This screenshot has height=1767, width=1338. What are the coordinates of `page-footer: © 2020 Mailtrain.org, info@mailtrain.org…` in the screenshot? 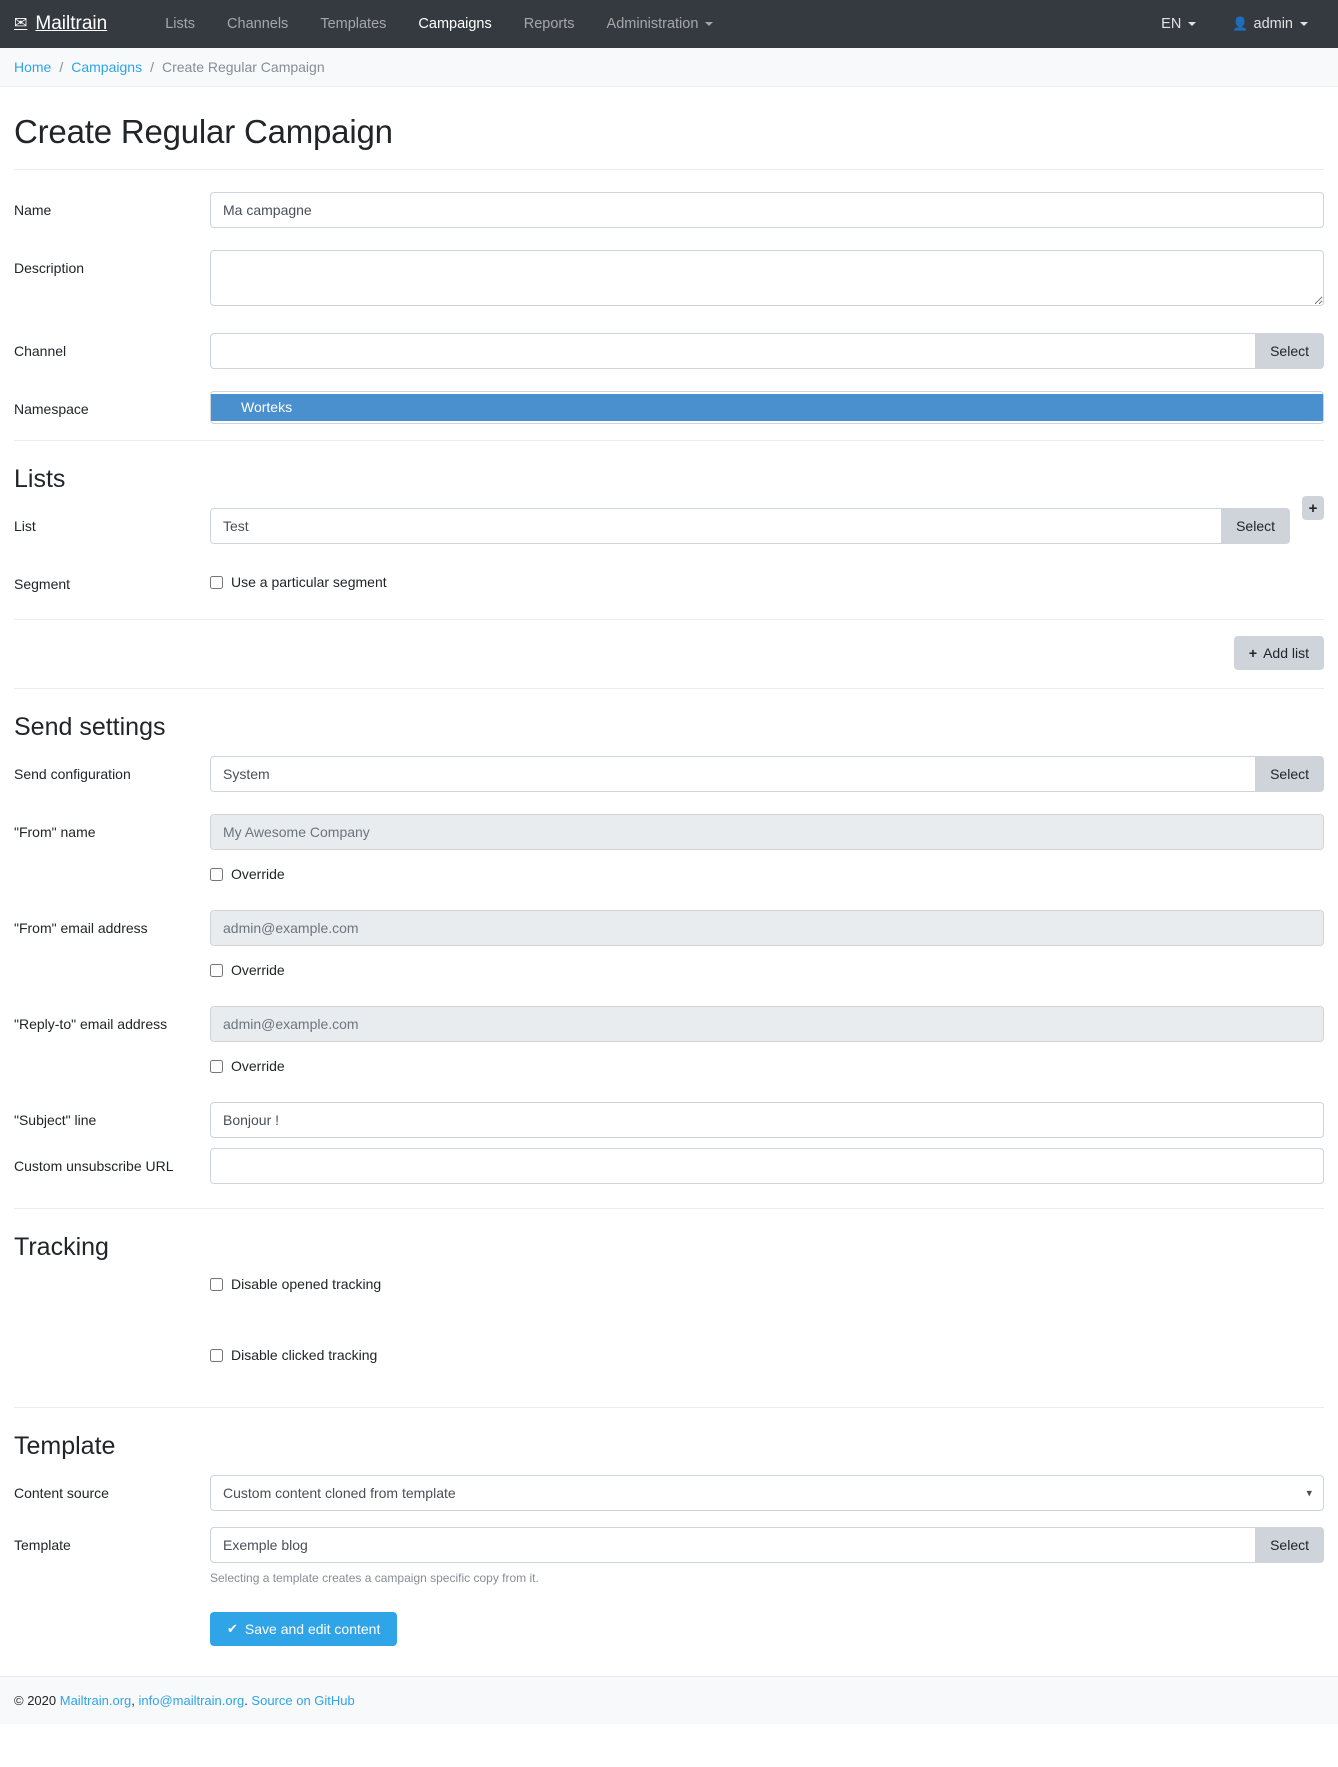 It's located at (669, 1700).